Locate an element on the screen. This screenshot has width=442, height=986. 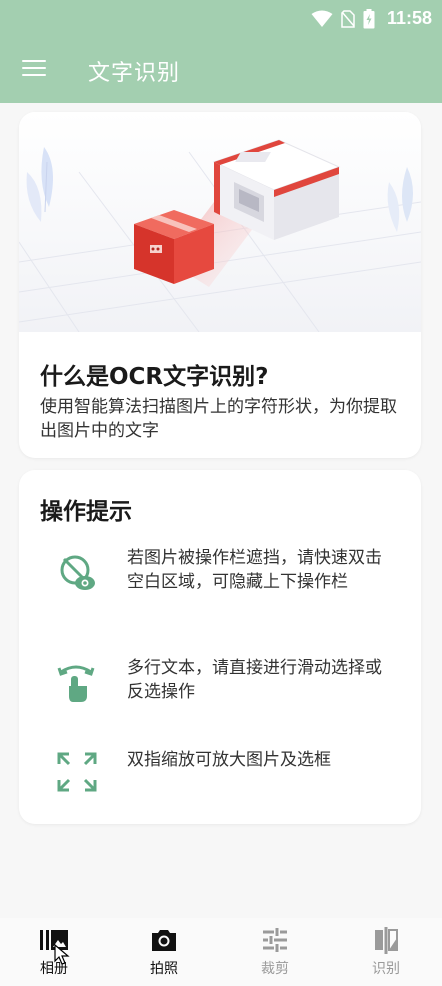
wifi-icon is located at coordinates (322, 18).